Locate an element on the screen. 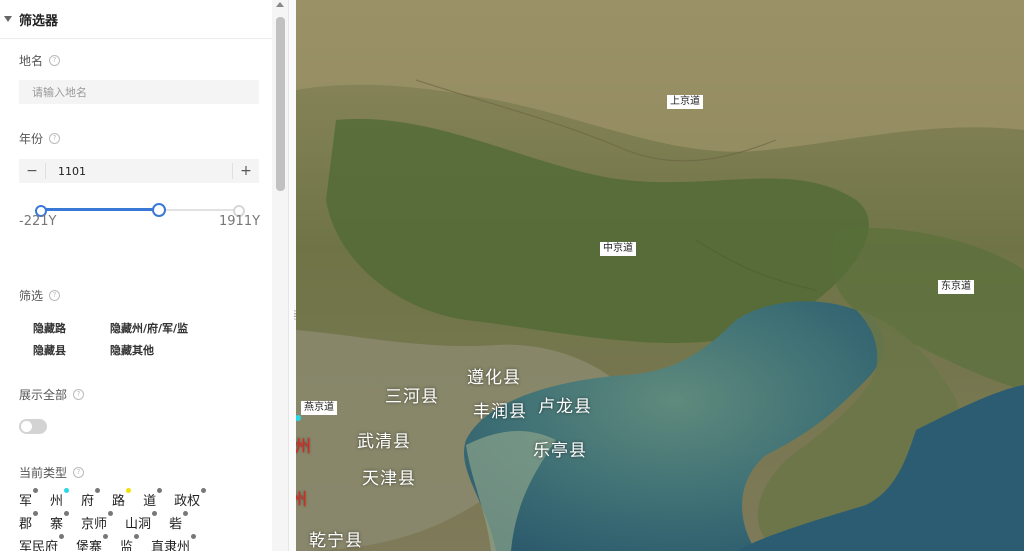 This screenshot has width=1024, height=551. year-increment-button: + is located at coordinates (245, 171).